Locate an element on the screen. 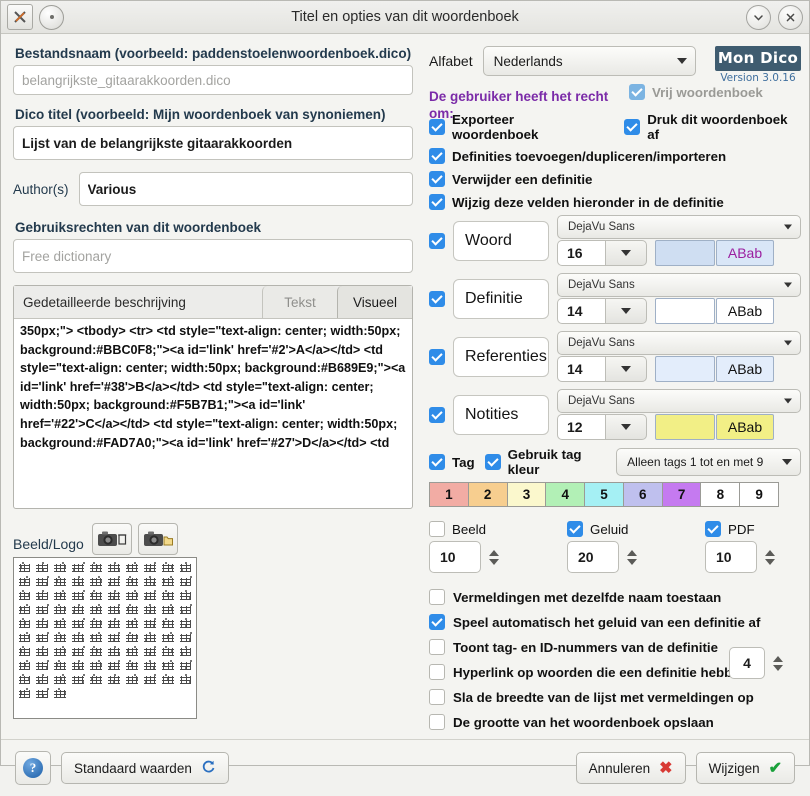 The height and width of the screenshot is (796, 810). tag-toggle: Tag is located at coordinates (452, 462).